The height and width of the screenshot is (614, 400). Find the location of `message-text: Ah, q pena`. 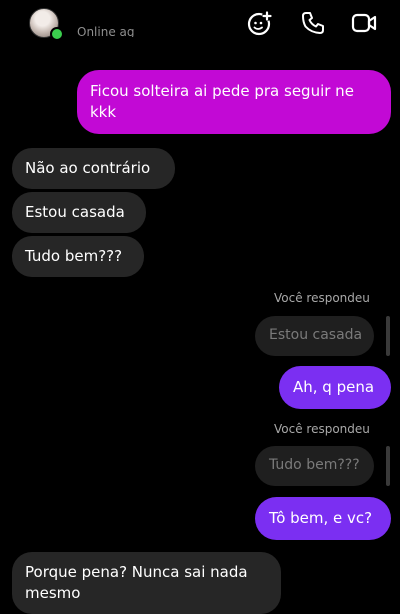

message-text: Ah, q pena is located at coordinates (334, 387).